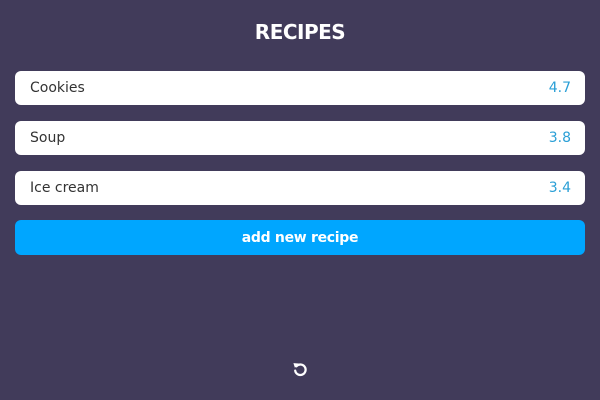 The image size is (600, 400). Describe the element at coordinates (559, 138) in the screenshot. I see `recipe-rating: 3.8` at that location.